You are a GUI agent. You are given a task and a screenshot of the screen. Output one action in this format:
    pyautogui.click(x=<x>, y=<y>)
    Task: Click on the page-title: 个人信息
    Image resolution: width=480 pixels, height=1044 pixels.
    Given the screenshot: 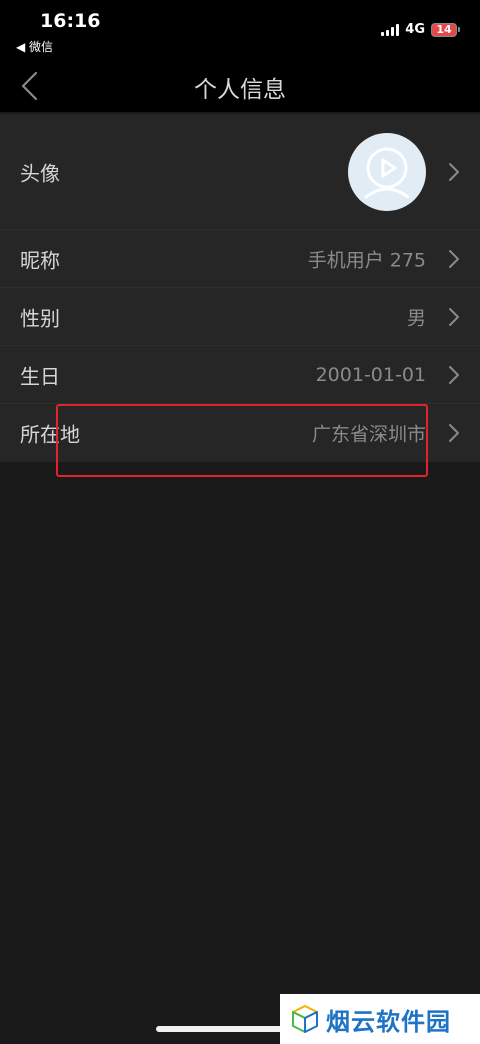 What is the action you would take?
    pyautogui.click(x=240, y=90)
    